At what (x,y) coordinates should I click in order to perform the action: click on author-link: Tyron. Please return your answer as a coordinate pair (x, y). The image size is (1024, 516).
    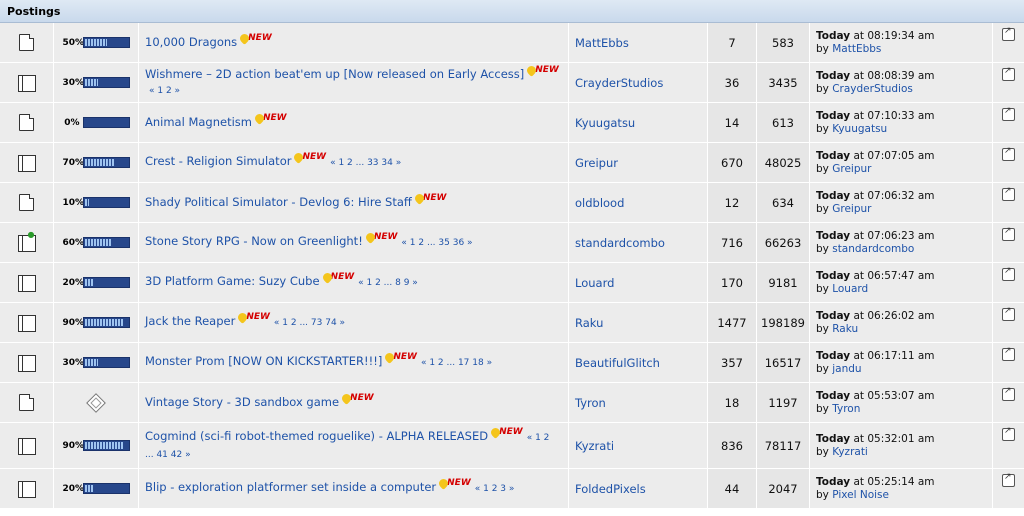
    Looking at the image, I should click on (590, 403).